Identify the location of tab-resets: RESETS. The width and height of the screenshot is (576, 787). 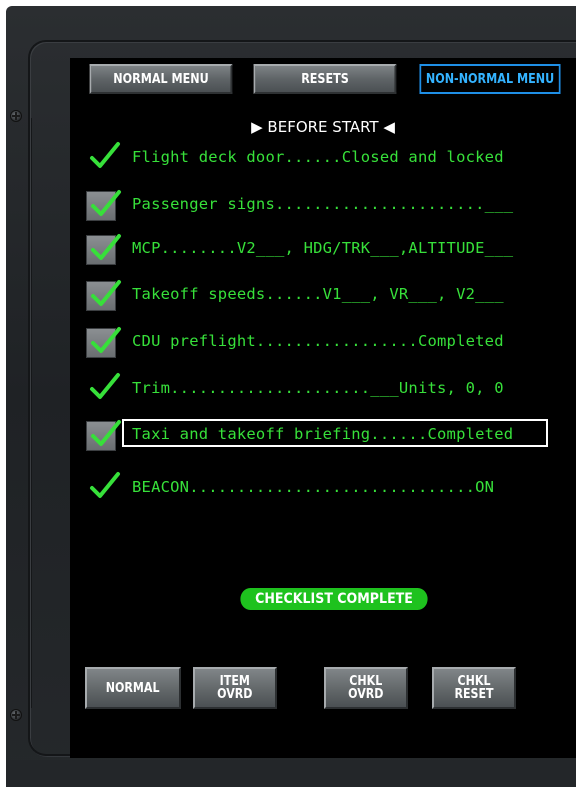
(325, 79).